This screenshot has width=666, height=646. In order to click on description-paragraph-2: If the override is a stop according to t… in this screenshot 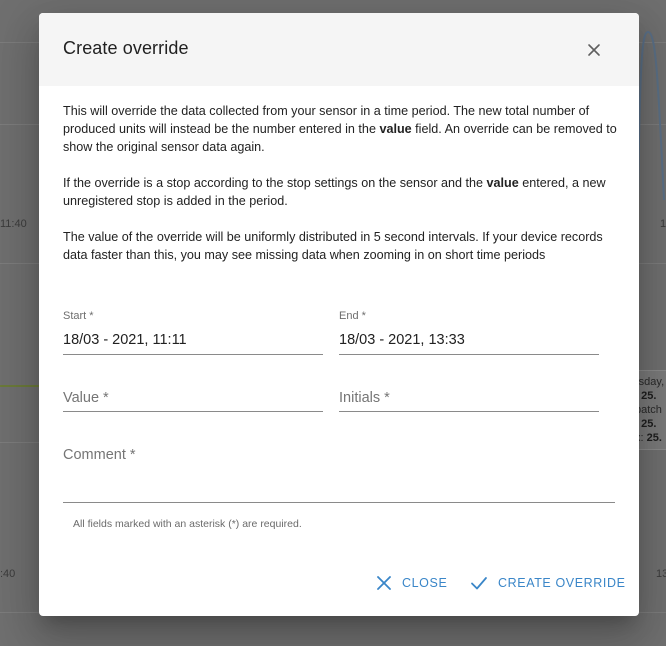, I will do `click(334, 192)`.